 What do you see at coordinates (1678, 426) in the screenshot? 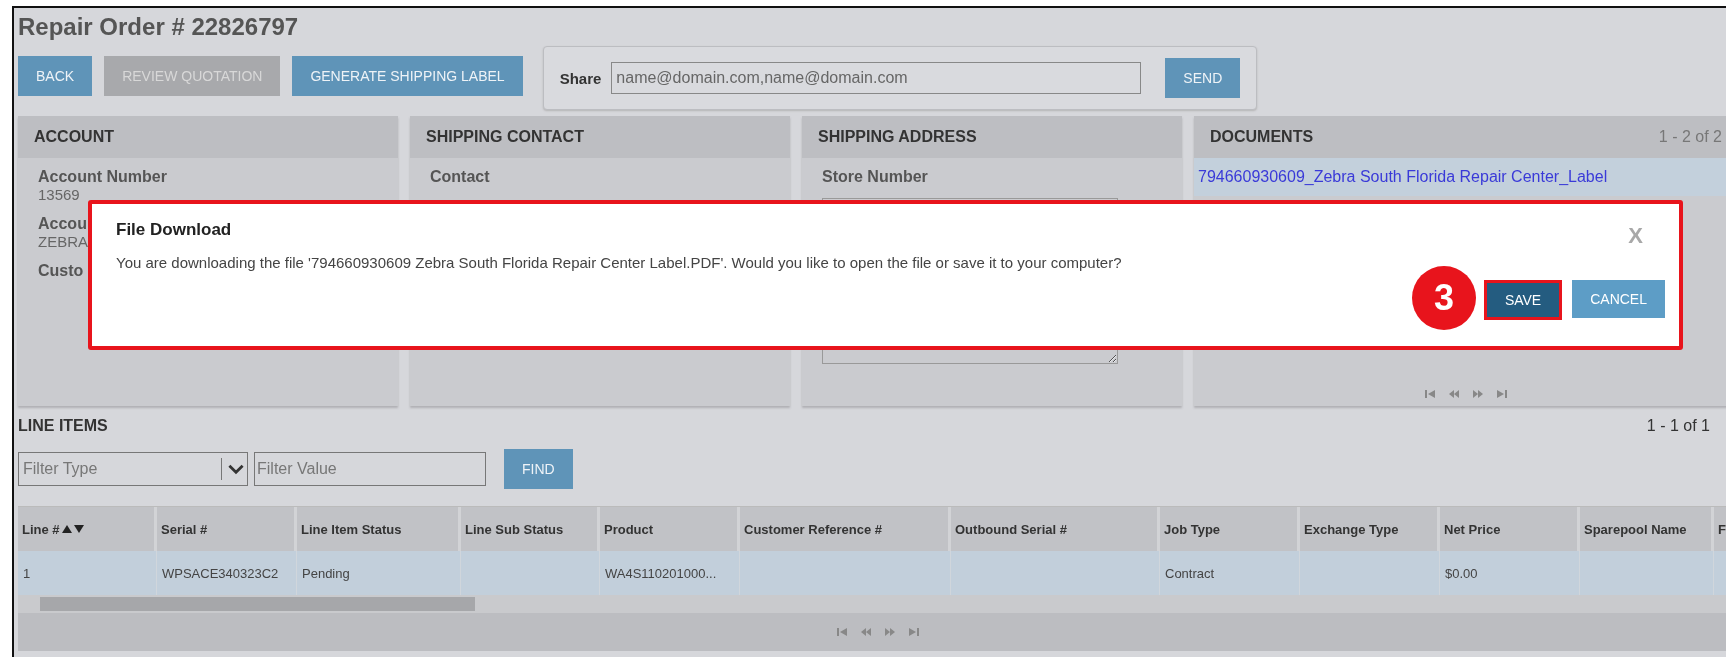
I see `page-count: 1 - 1 of 1` at bounding box center [1678, 426].